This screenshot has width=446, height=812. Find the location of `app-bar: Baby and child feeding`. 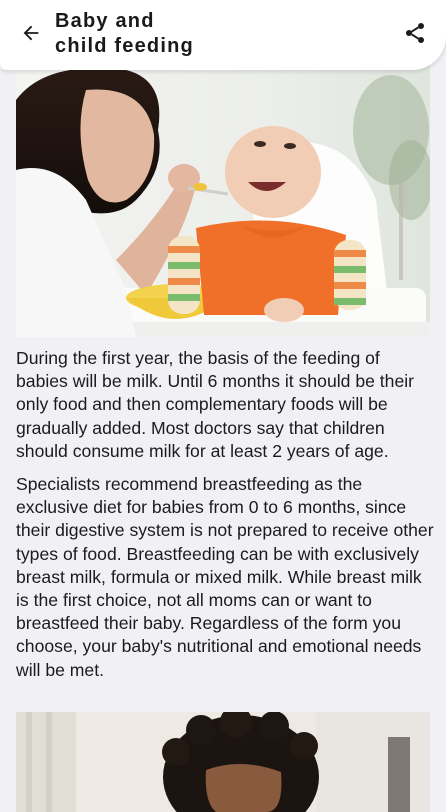

app-bar: Baby and child feeding is located at coordinates (223, 35).